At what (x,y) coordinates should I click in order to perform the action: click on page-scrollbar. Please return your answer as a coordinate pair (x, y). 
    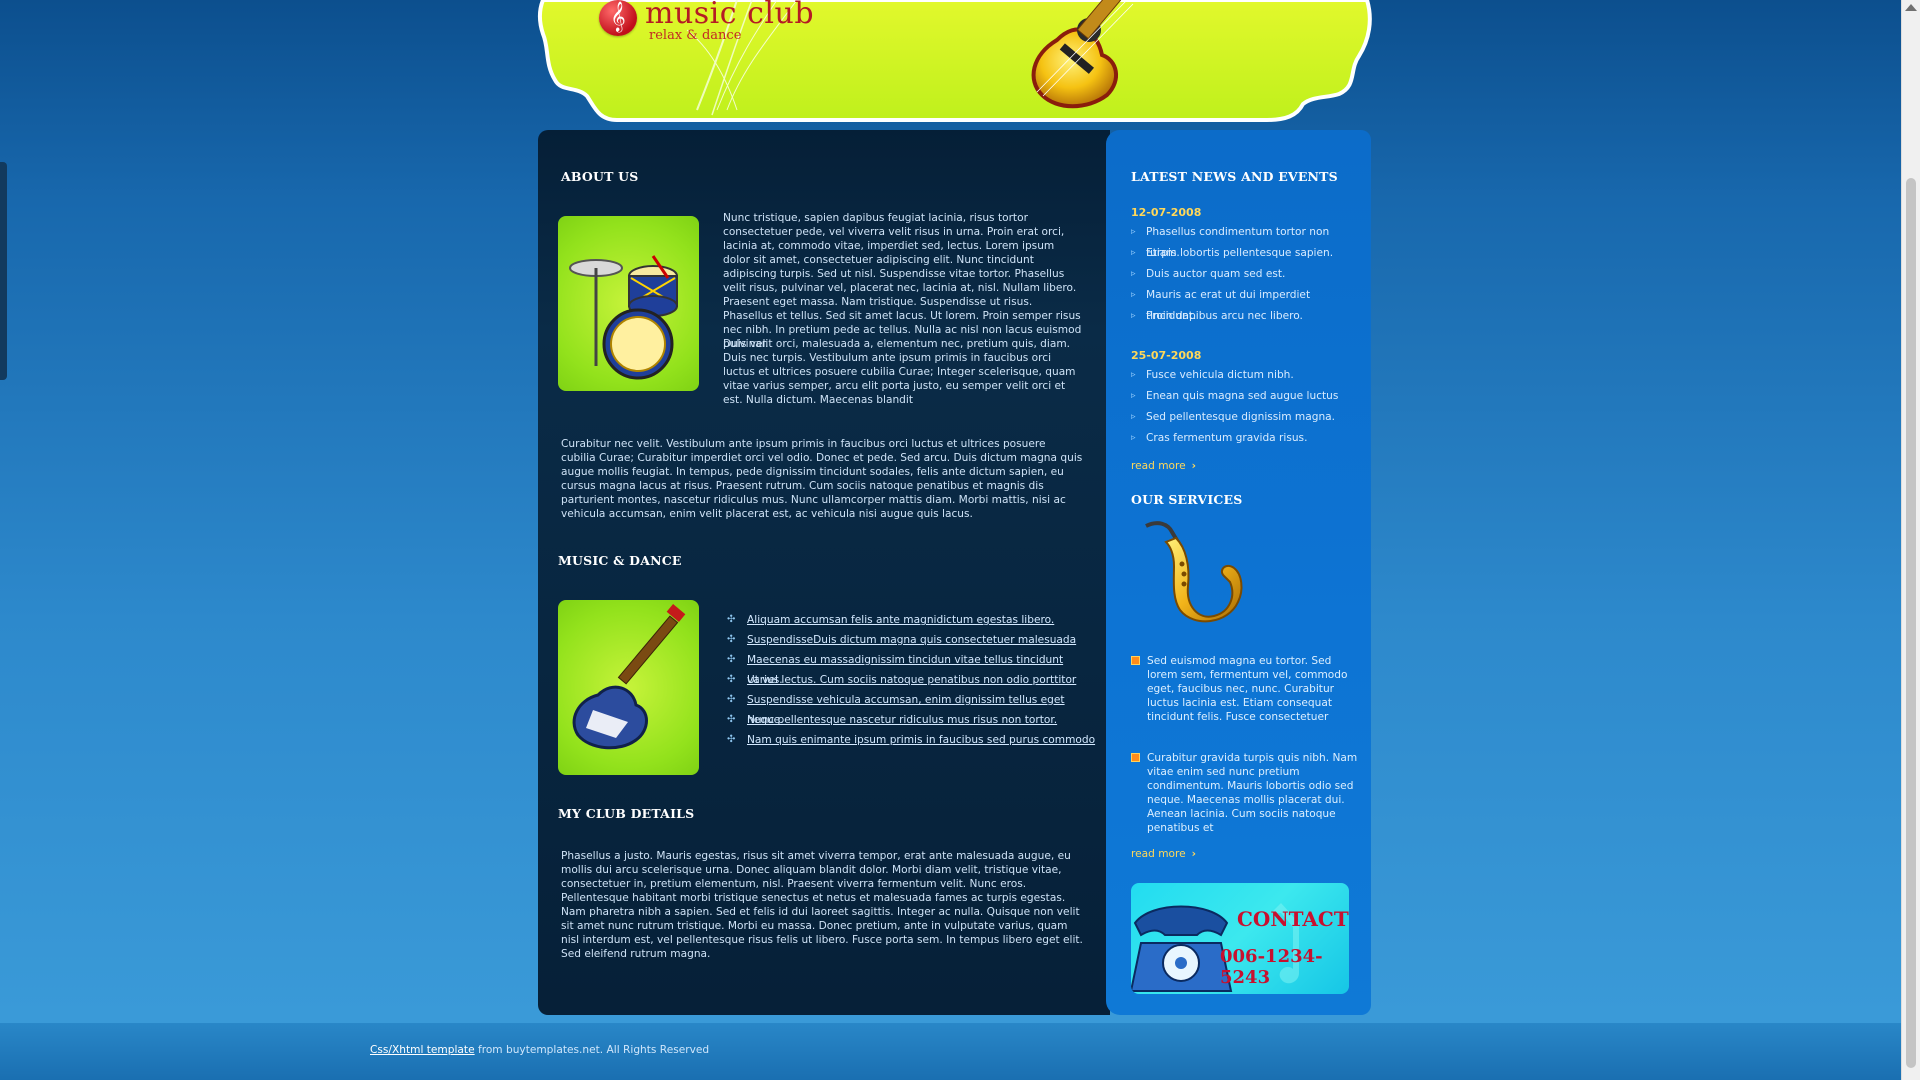
    Looking at the image, I should click on (1910, 540).